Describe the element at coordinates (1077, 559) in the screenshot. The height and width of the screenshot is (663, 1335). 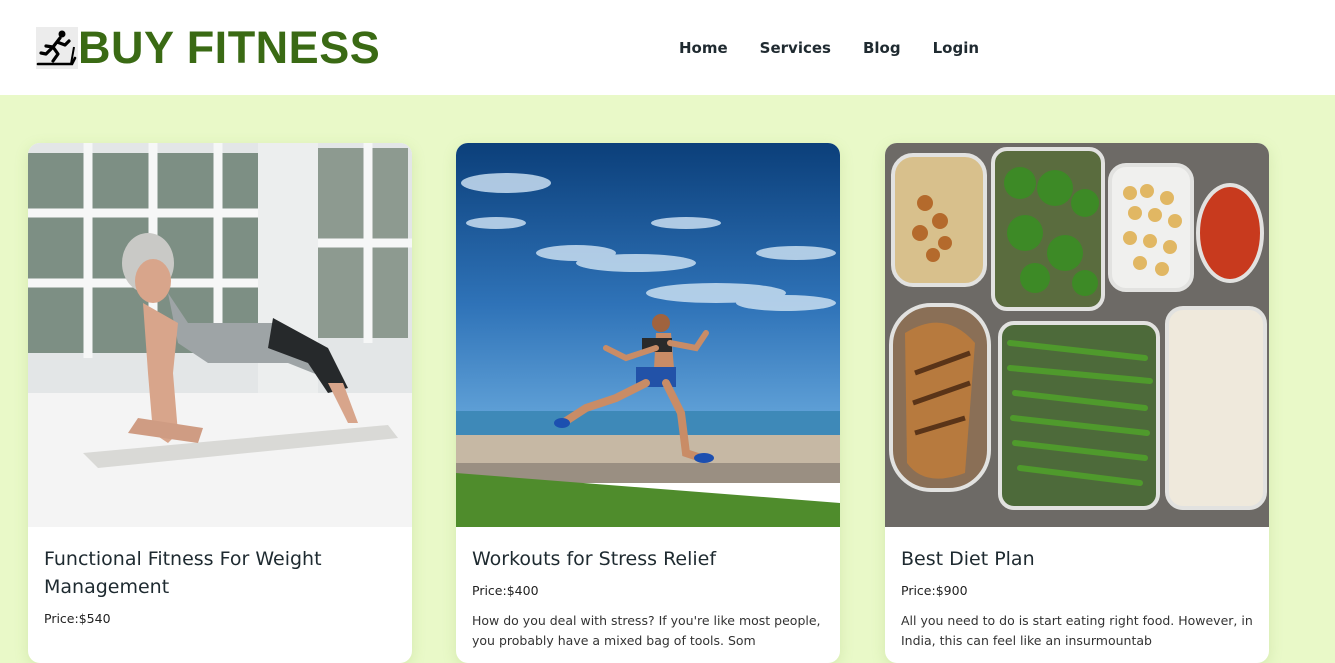
I see `card-title: Best Diet Plan` at that location.